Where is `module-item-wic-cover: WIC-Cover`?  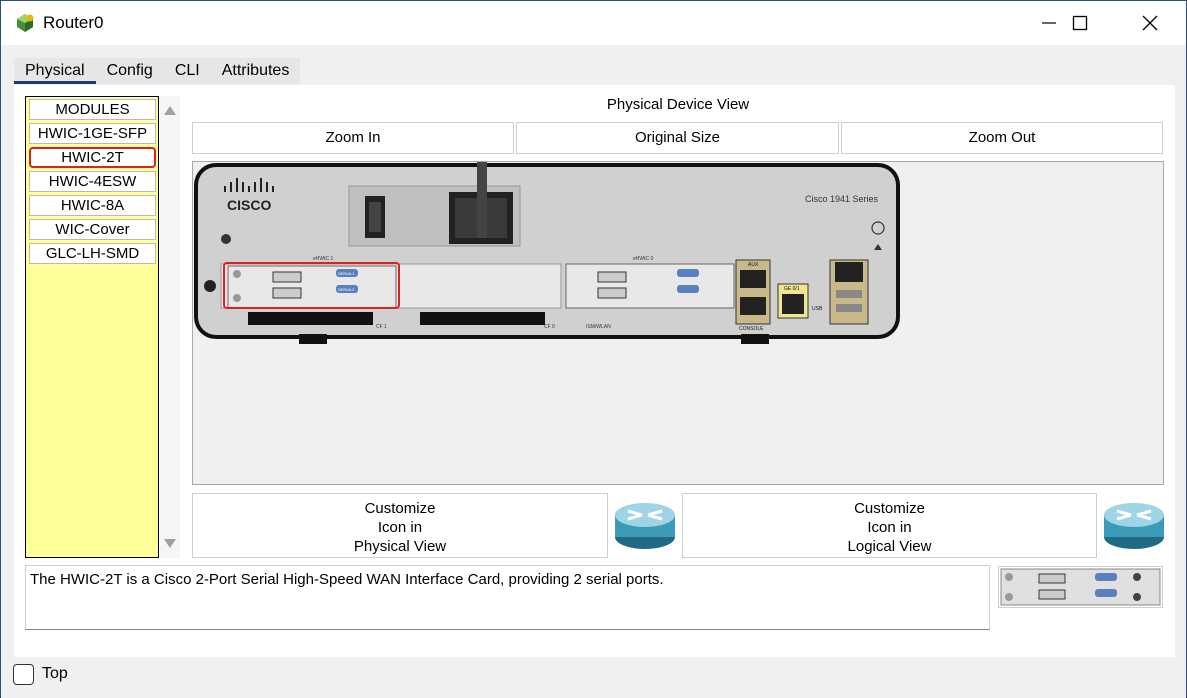 module-item-wic-cover: WIC-Cover is located at coordinates (92, 229).